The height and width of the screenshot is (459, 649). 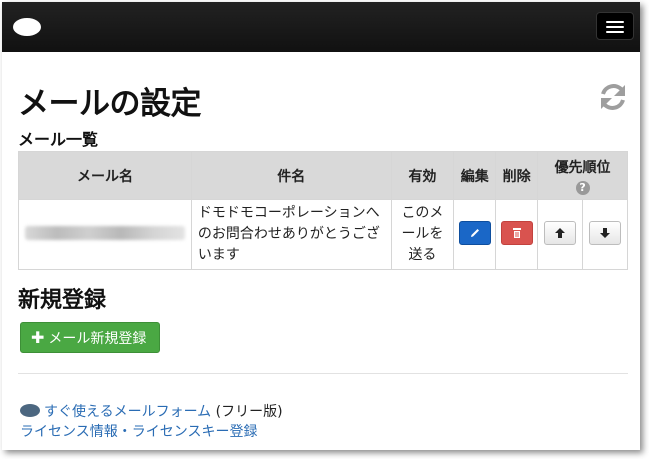 What do you see at coordinates (422, 255) in the screenshot?
I see `enabled-line: 送る` at bounding box center [422, 255].